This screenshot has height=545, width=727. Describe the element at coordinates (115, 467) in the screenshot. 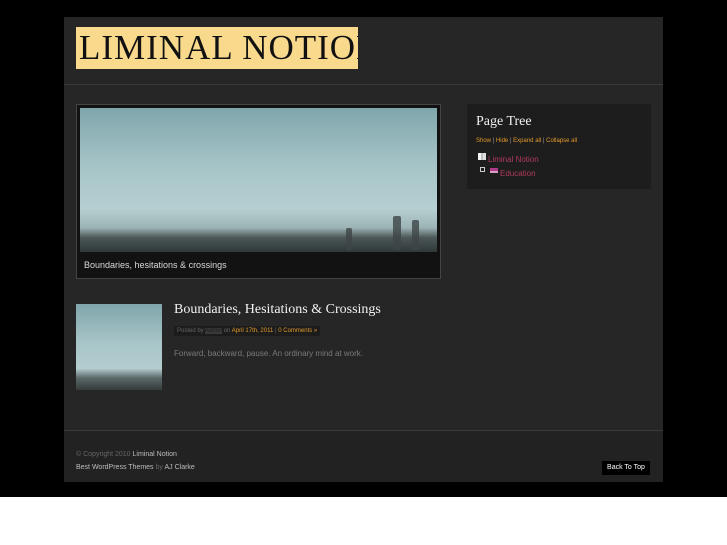

I see `themes-link: Best WordPress Themes` at that location.